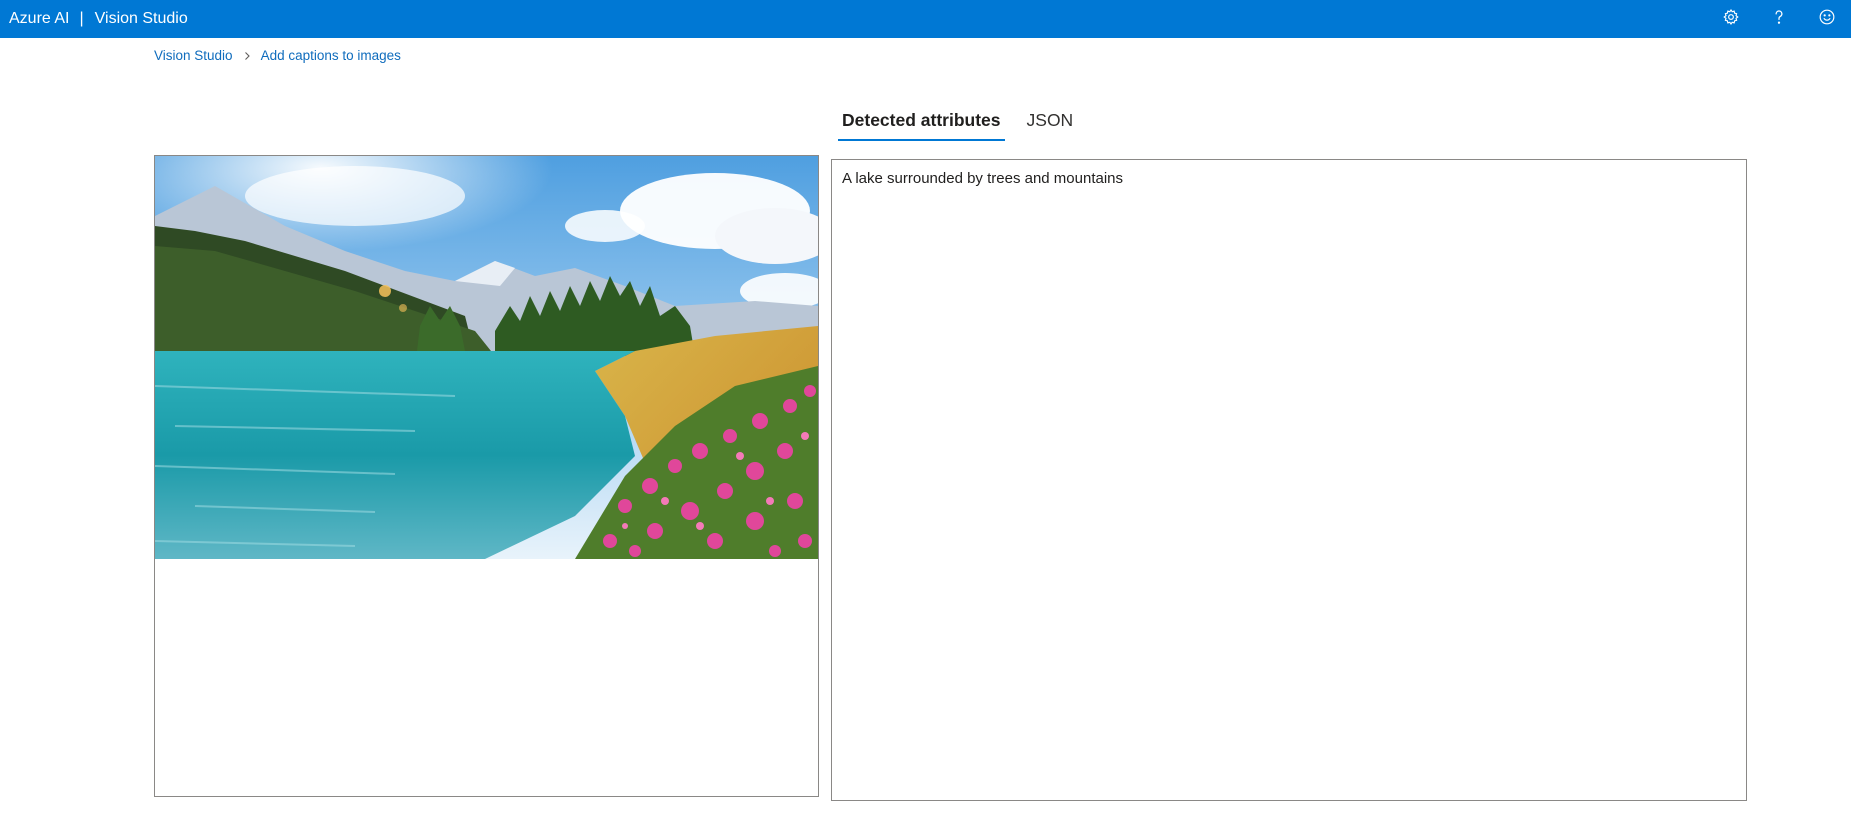 The height and width of the screenshot is (832, 1851). What do you see at coordinates (1050, 123) in the screenshot?
I see `tab-json: JSON` at bounding box center [1050, 123].